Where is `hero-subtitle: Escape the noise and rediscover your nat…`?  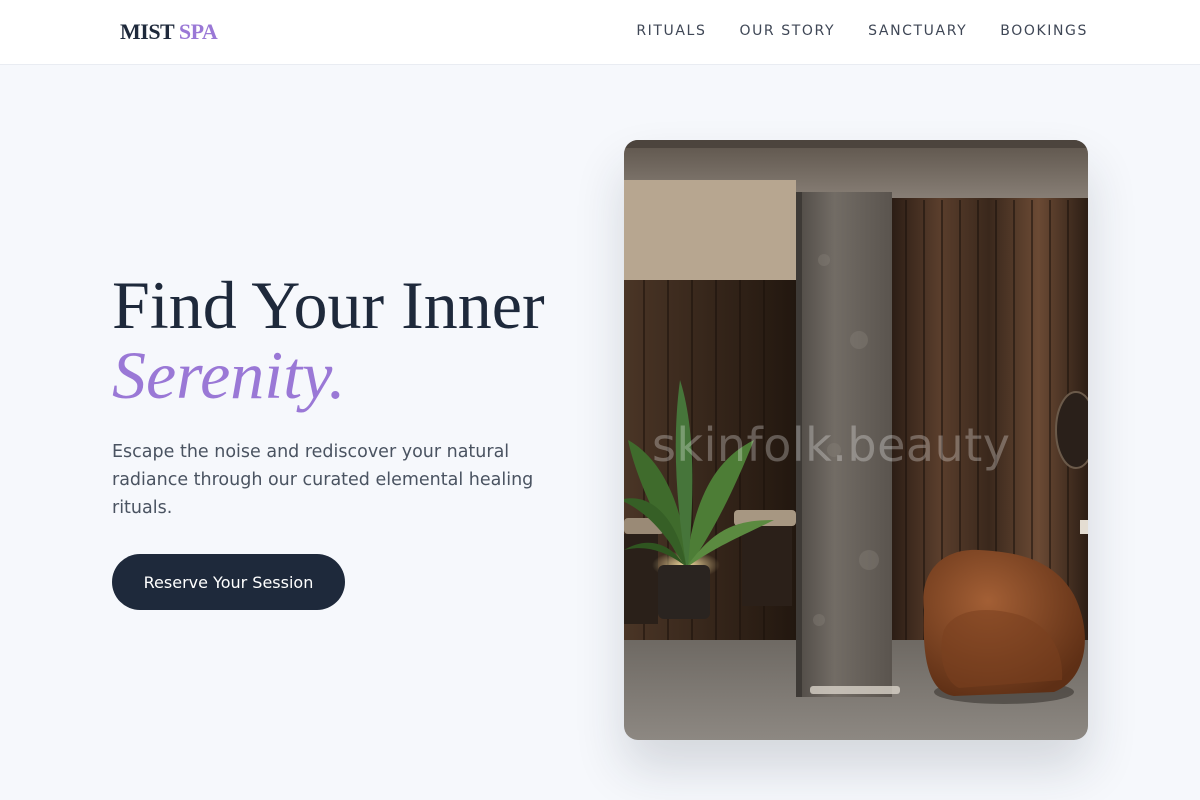 hero-subtitle: Escape the noise and rediscover your nat… is located at coordinates (323, 480).